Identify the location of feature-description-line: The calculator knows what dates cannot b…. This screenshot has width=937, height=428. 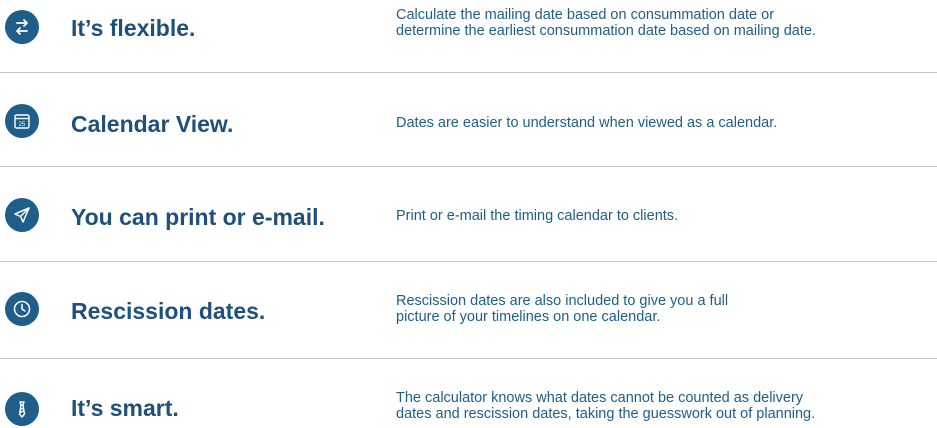
(600, 398).